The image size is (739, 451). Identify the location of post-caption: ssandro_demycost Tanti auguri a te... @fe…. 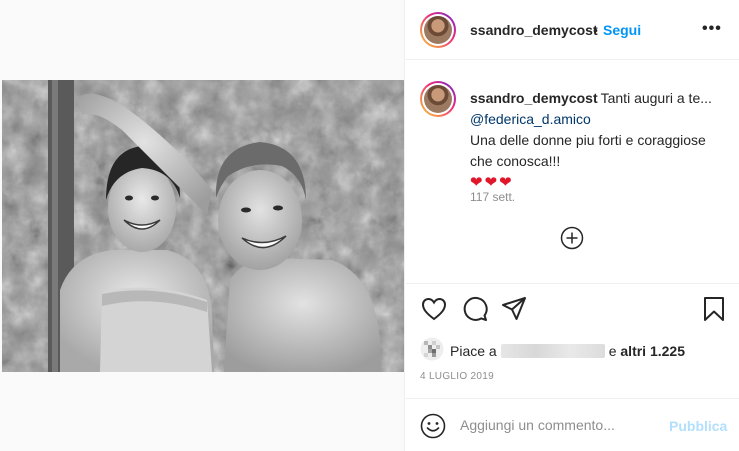
(600, 140).